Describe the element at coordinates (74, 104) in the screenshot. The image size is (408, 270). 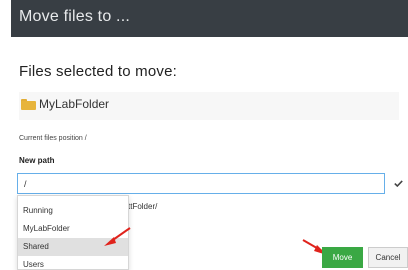
I see `selected-folder-name: MyLabFolder` at that location.